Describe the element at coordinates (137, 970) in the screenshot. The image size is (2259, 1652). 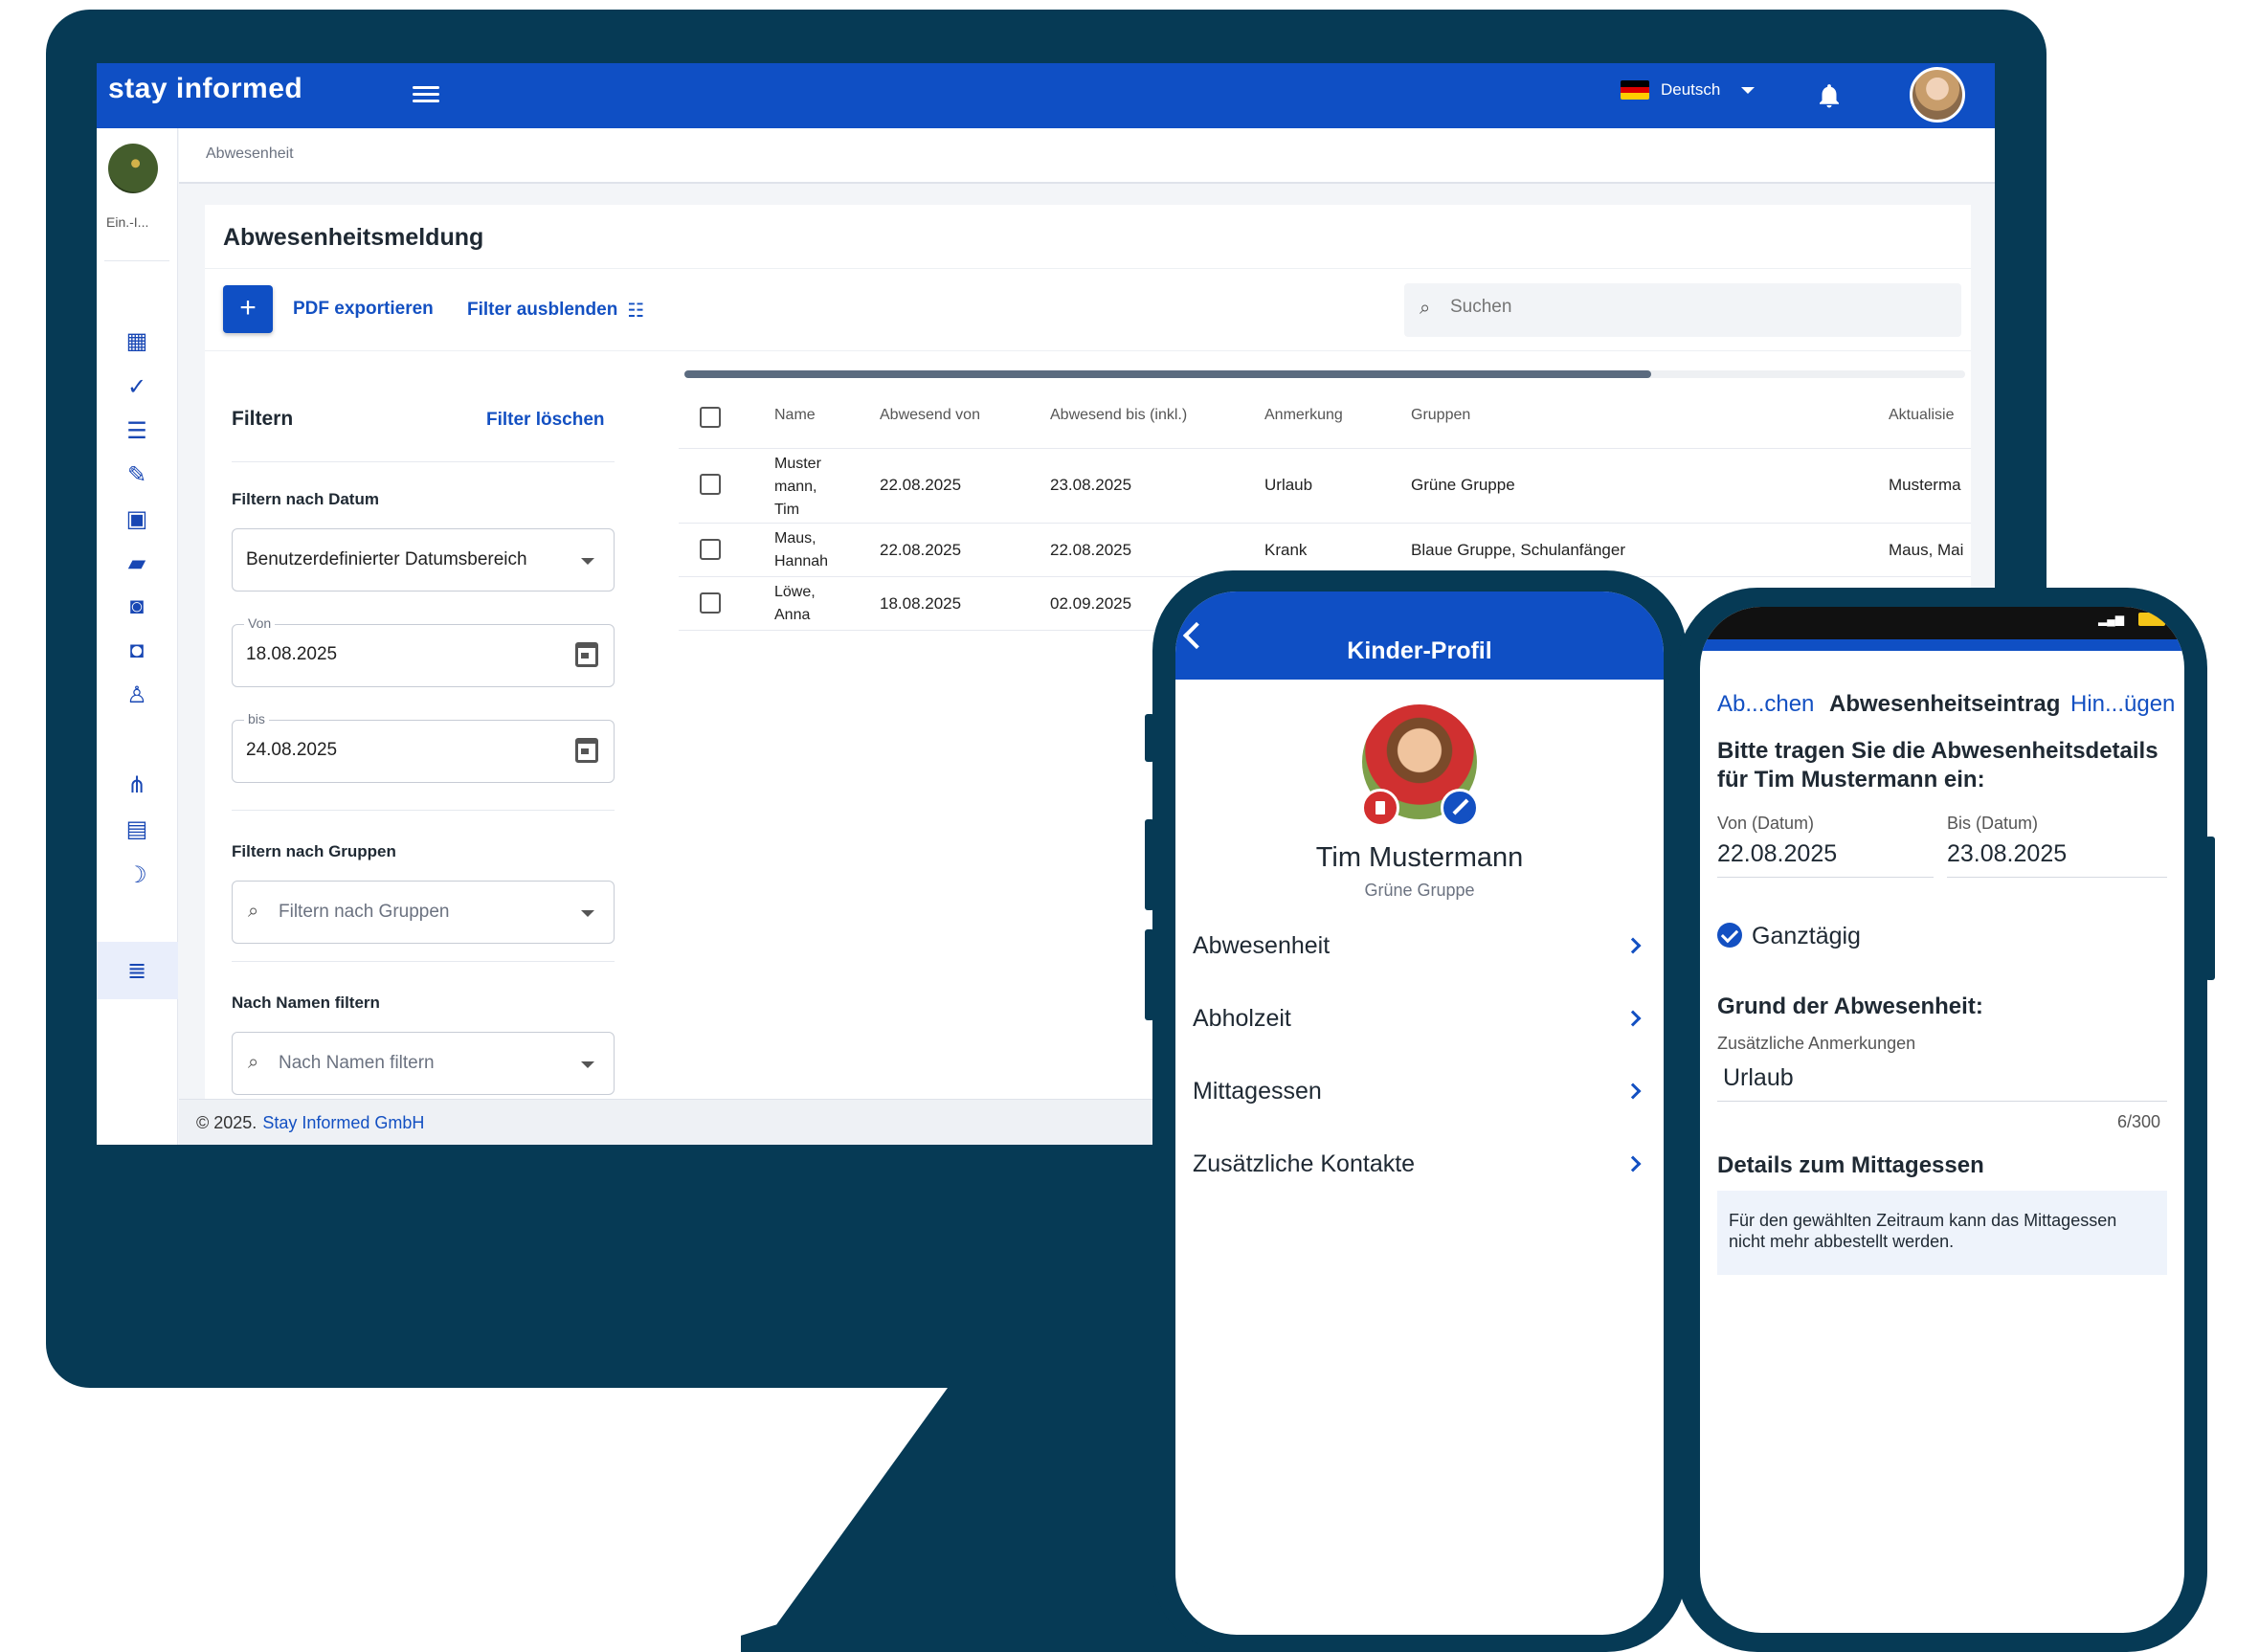
I see `absence-list-icon: ≣` at that location.